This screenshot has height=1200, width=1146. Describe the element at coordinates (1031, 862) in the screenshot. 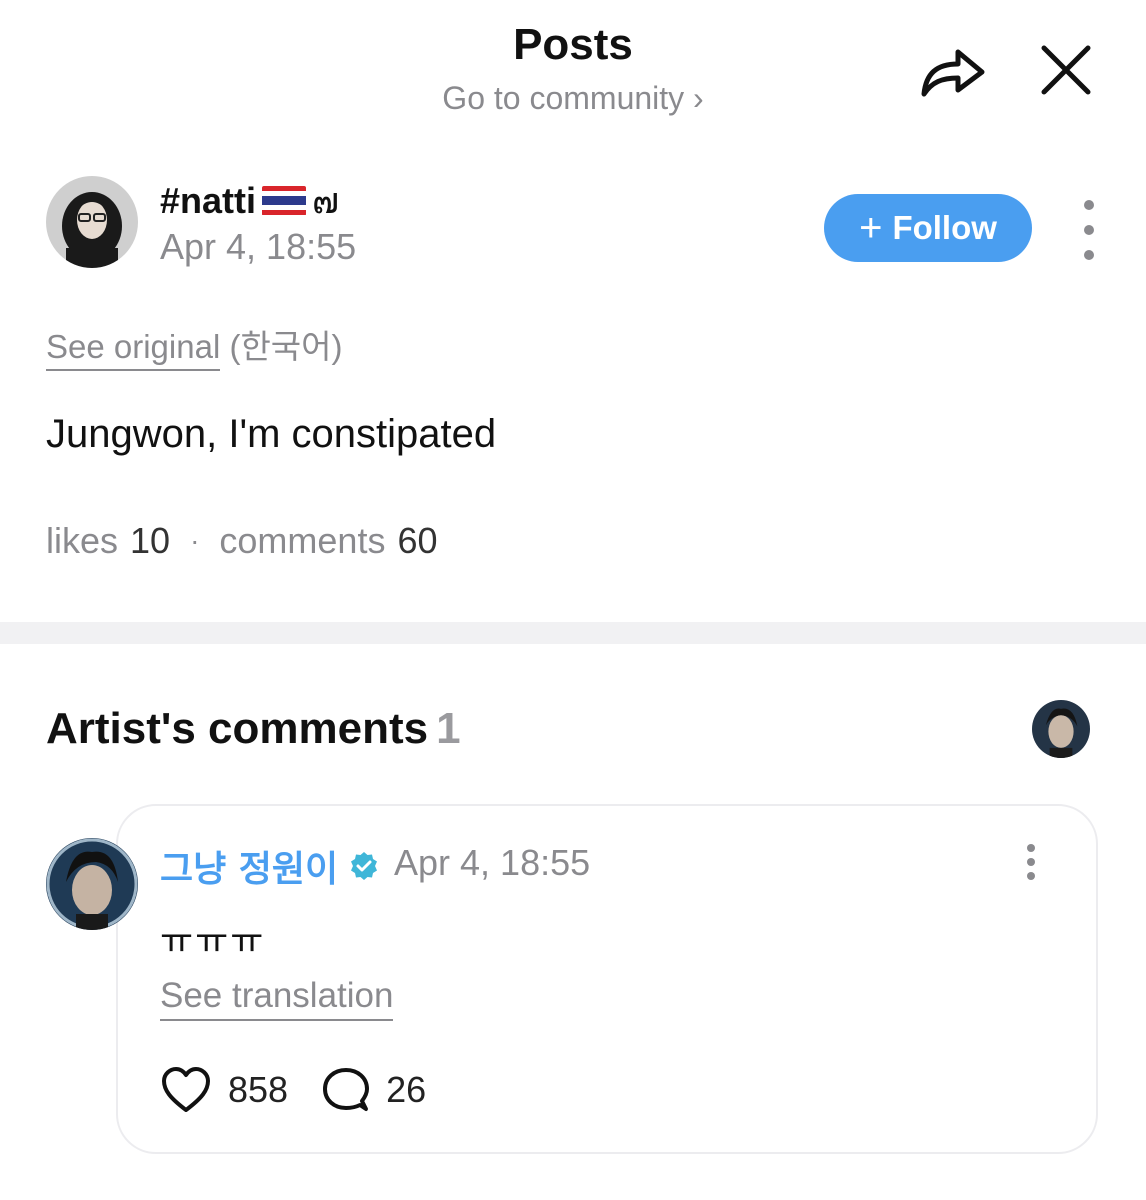

I see `comment-more-options-icon` at that location.